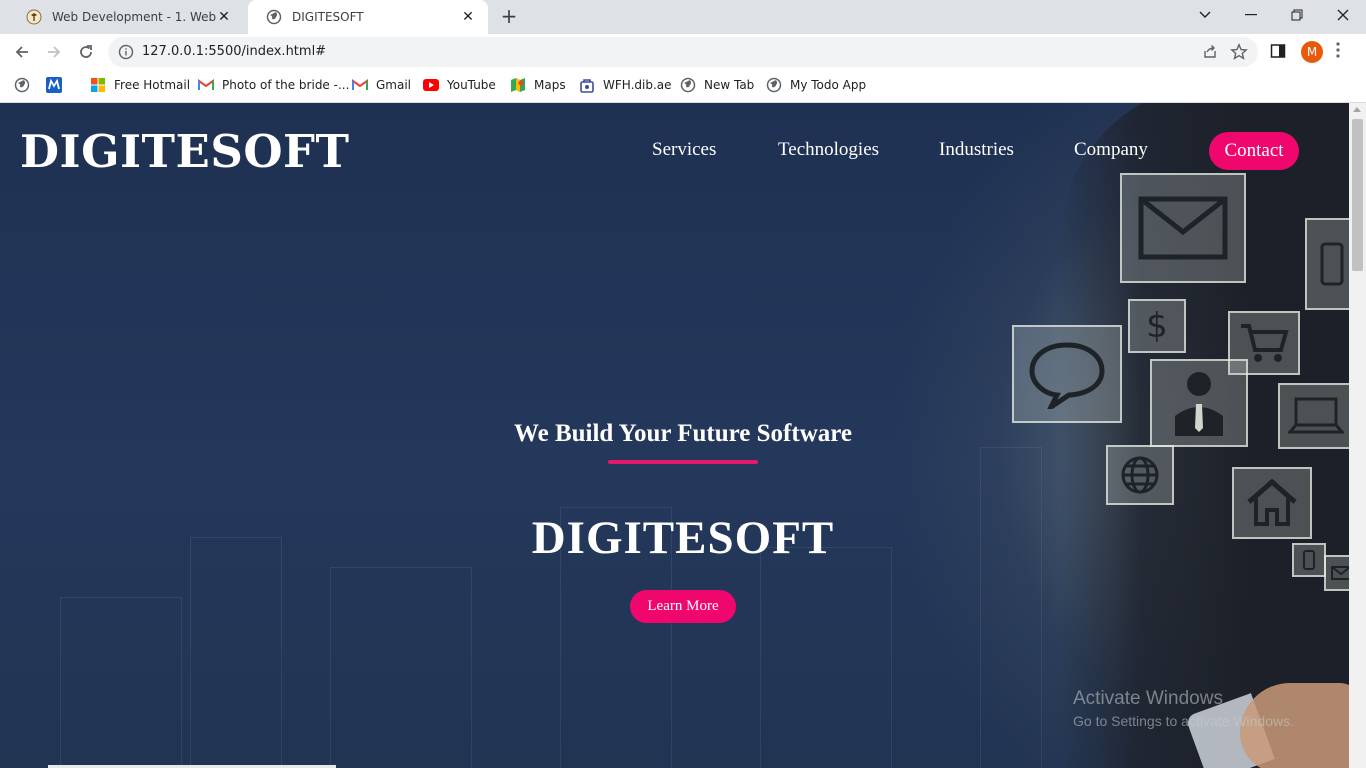 This screenshot has width=1366, height=768. What do you see at coordinates (1357, 195) in the screenshot?
I see `scrollbar-thumb` at bounding box center [1357, 195].